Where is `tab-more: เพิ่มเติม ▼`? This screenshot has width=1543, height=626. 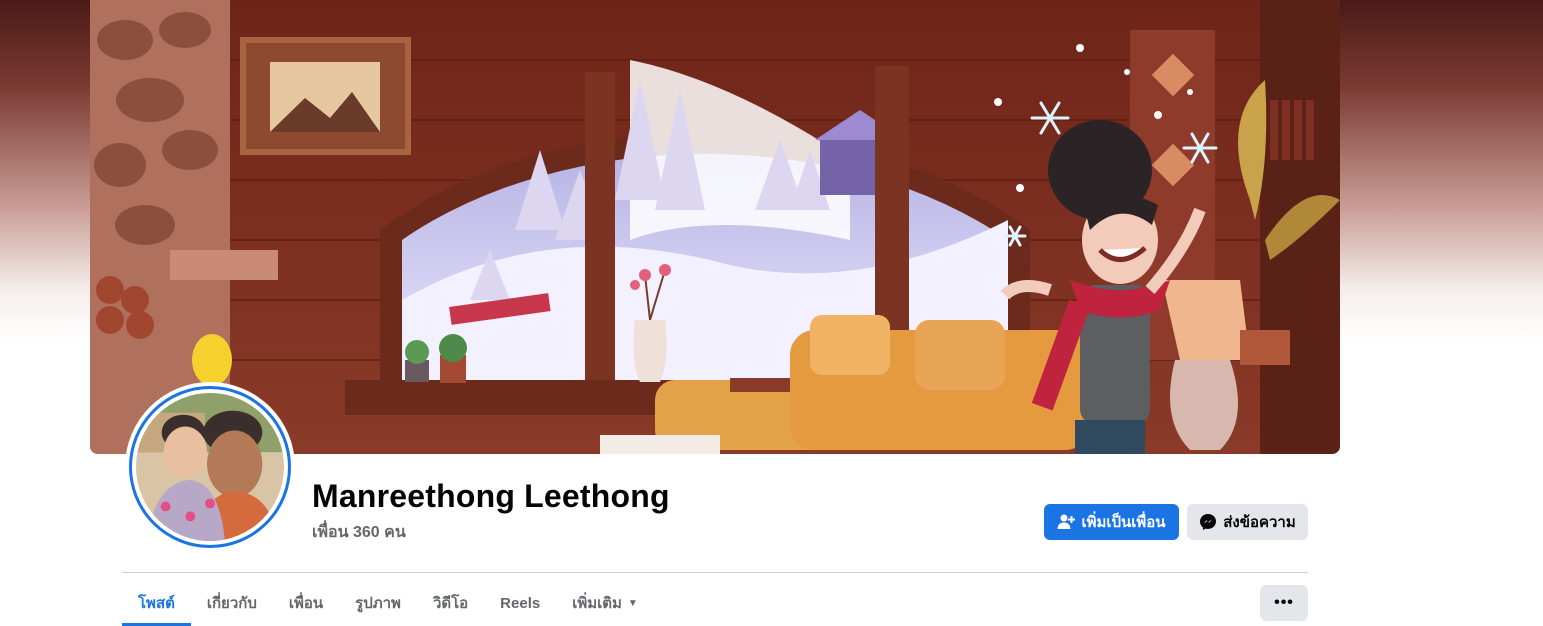
tab-more: เพิ่มเติม ▼ is located at coordinates (605, 603).